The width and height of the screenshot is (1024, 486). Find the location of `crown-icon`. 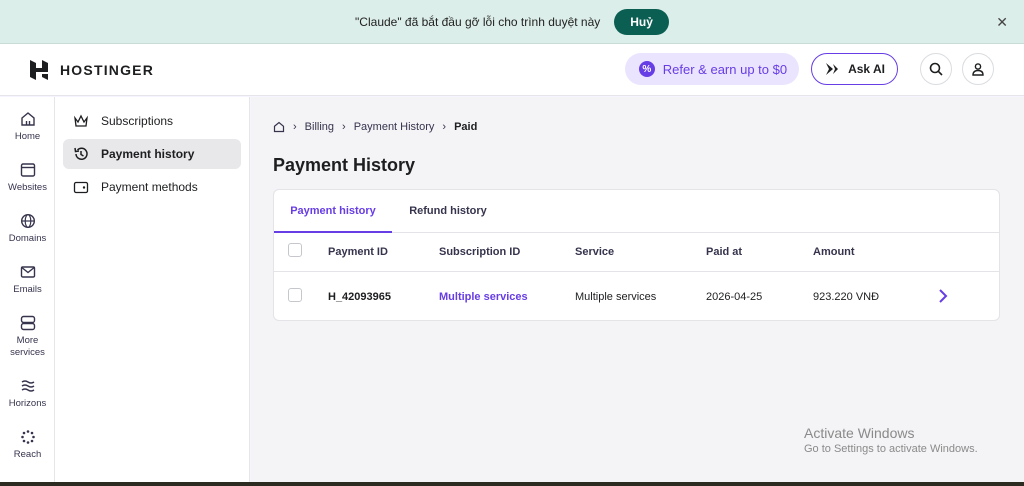

crown-icon is located at coordinates (81, 120).